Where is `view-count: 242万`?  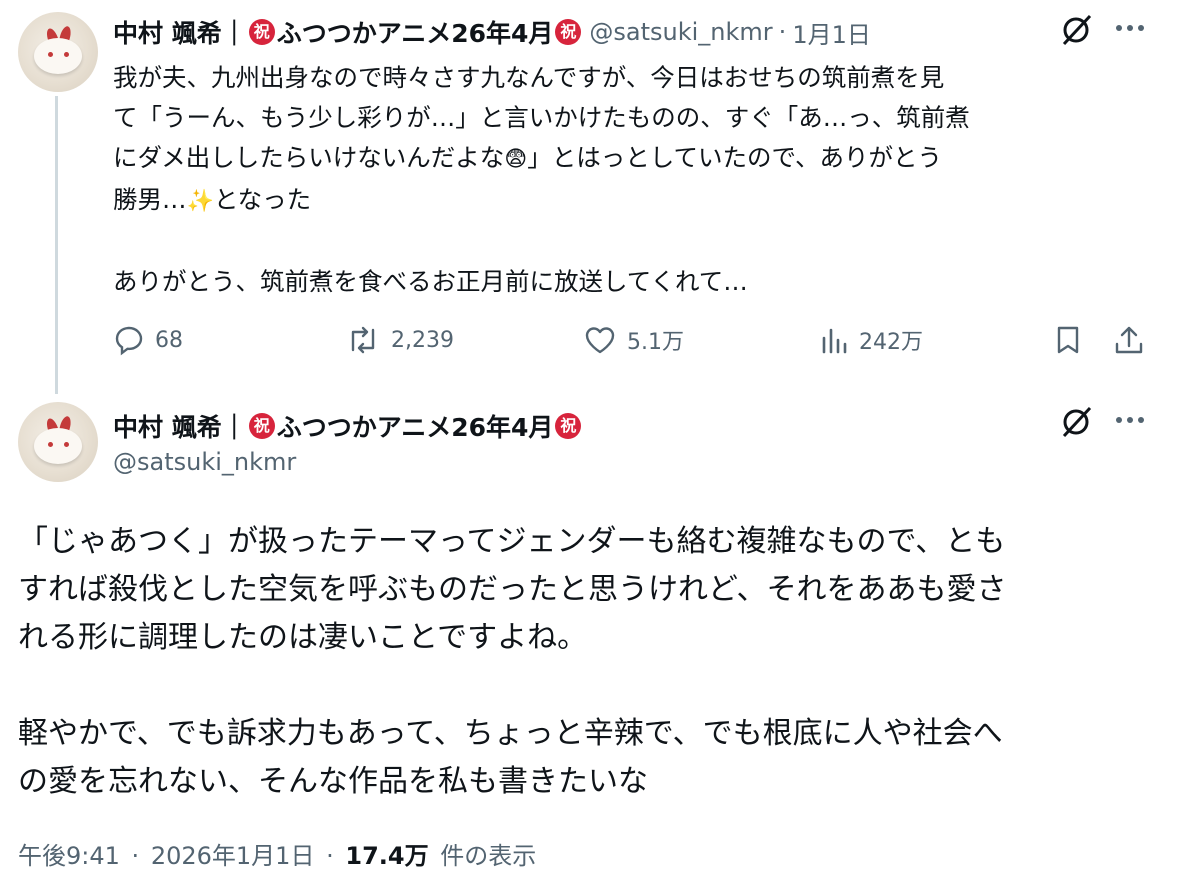
view-count: 242万 is located at coordinates (891, 342).